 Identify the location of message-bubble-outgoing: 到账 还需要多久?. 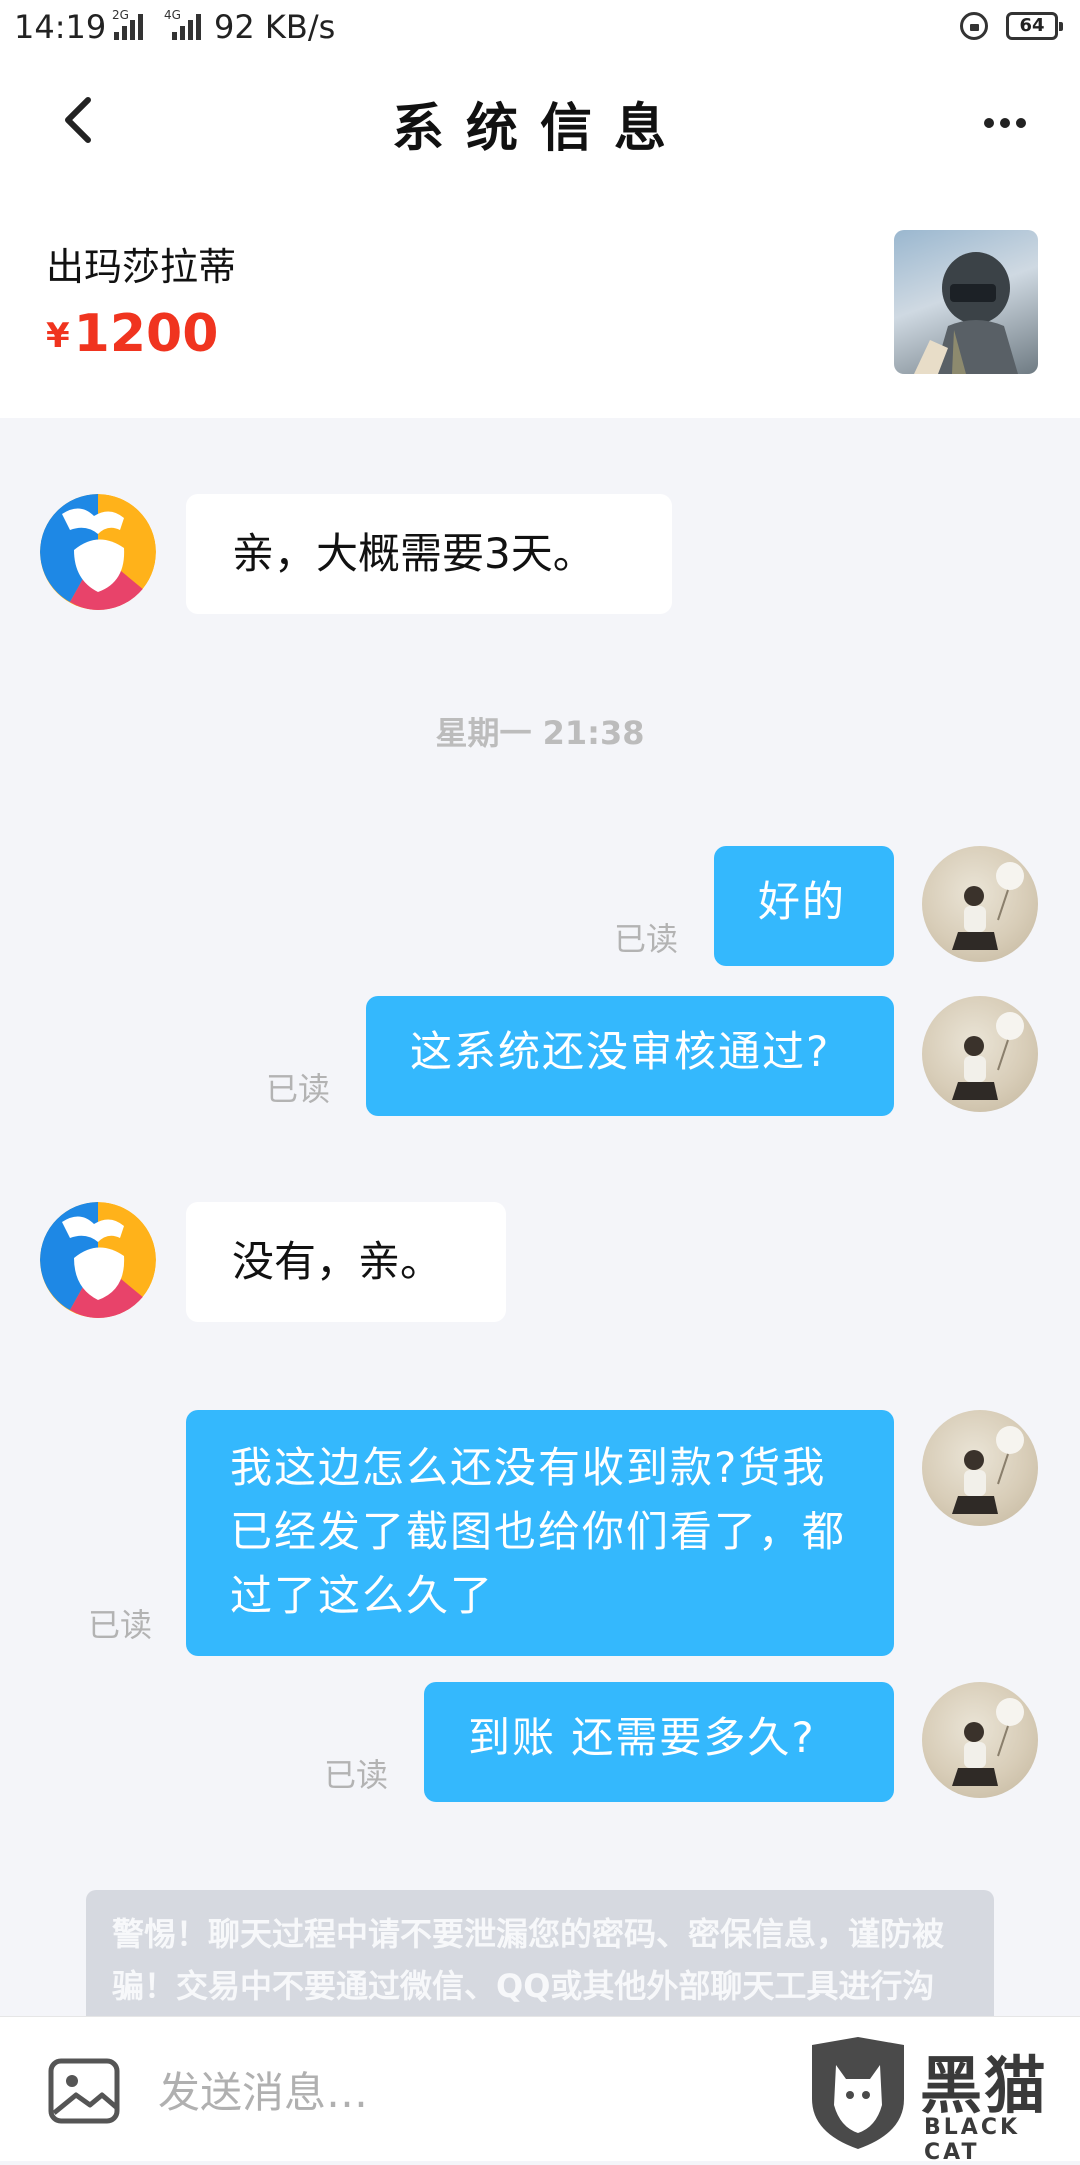
(659, 1742).